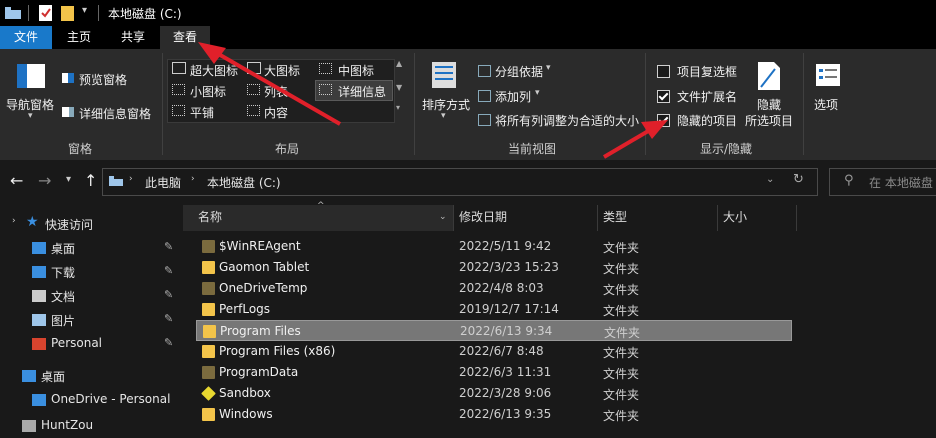  What do you see at coordinates (446, 104) in the screenshot?
I see `sort-by-button: 排序方式` at bounding box center [446, 104].